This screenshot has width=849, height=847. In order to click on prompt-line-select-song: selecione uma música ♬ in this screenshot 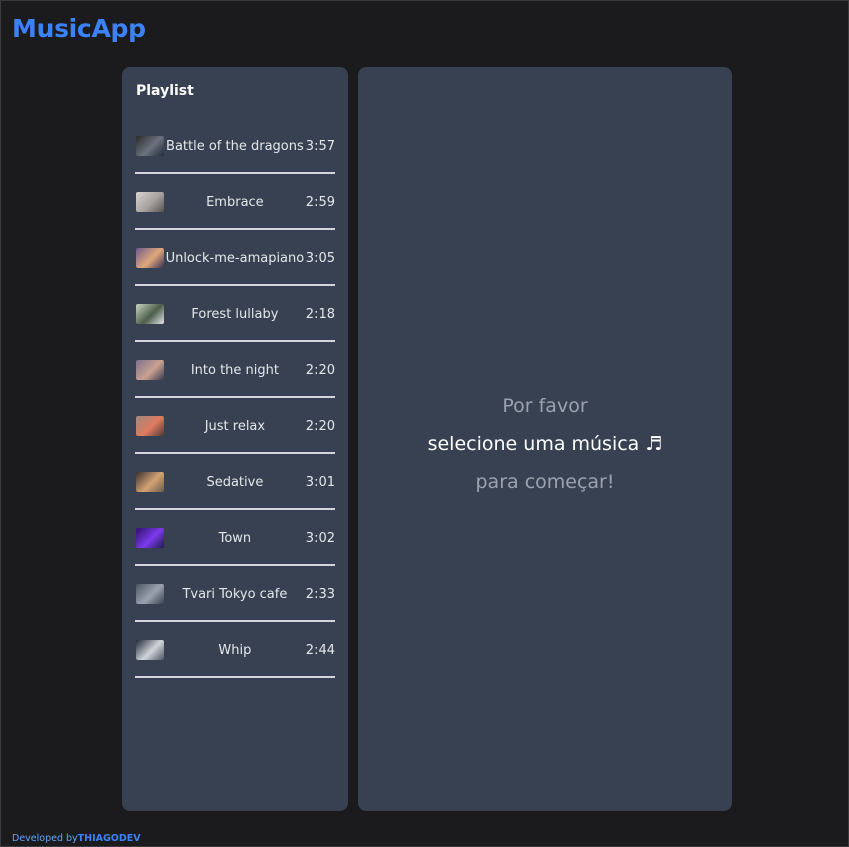, I will do `click(545, 444)`.